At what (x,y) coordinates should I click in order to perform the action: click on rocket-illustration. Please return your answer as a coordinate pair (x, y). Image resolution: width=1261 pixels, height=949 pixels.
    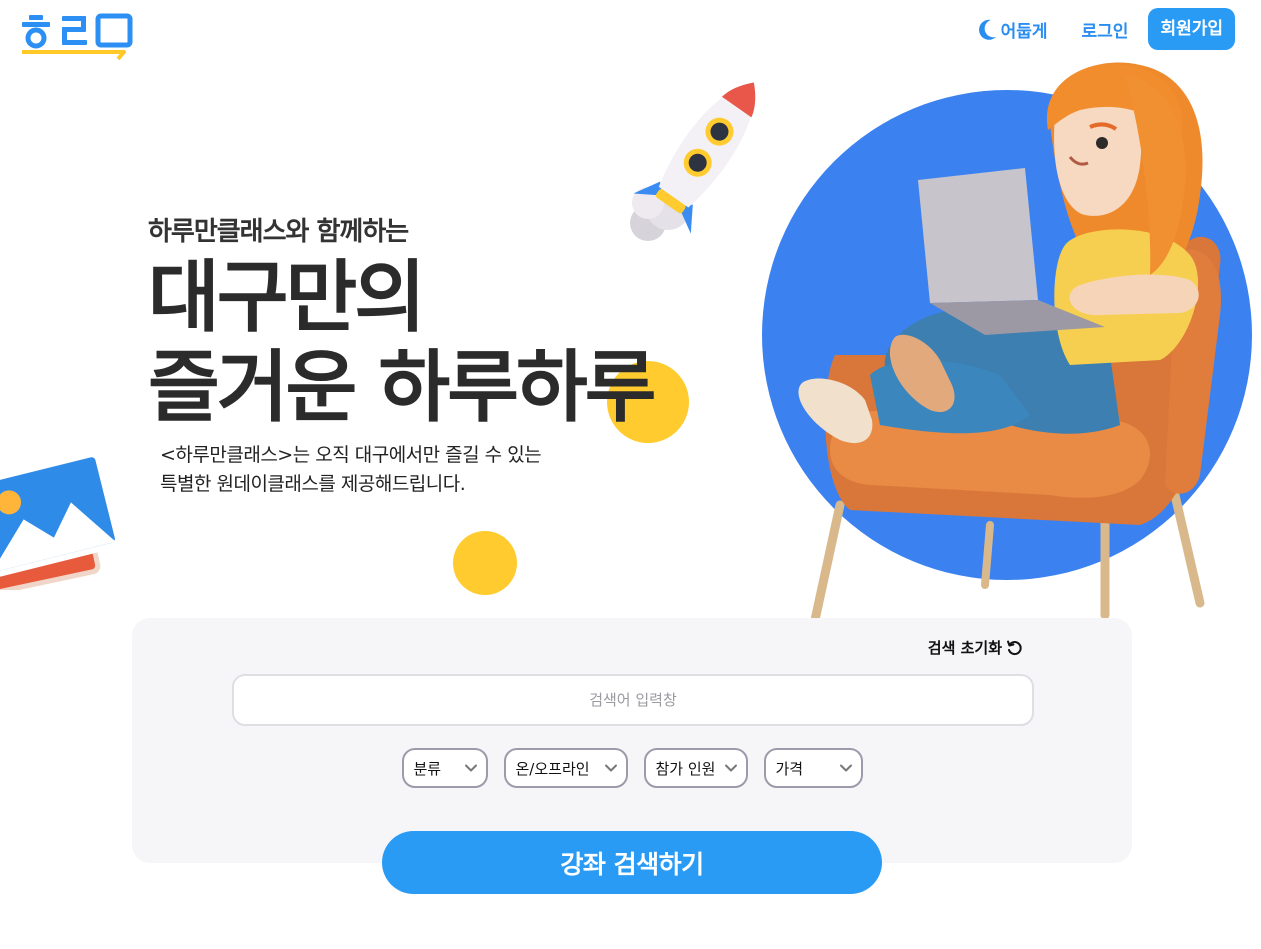
    Looking at the image, I should click on (693, 161).